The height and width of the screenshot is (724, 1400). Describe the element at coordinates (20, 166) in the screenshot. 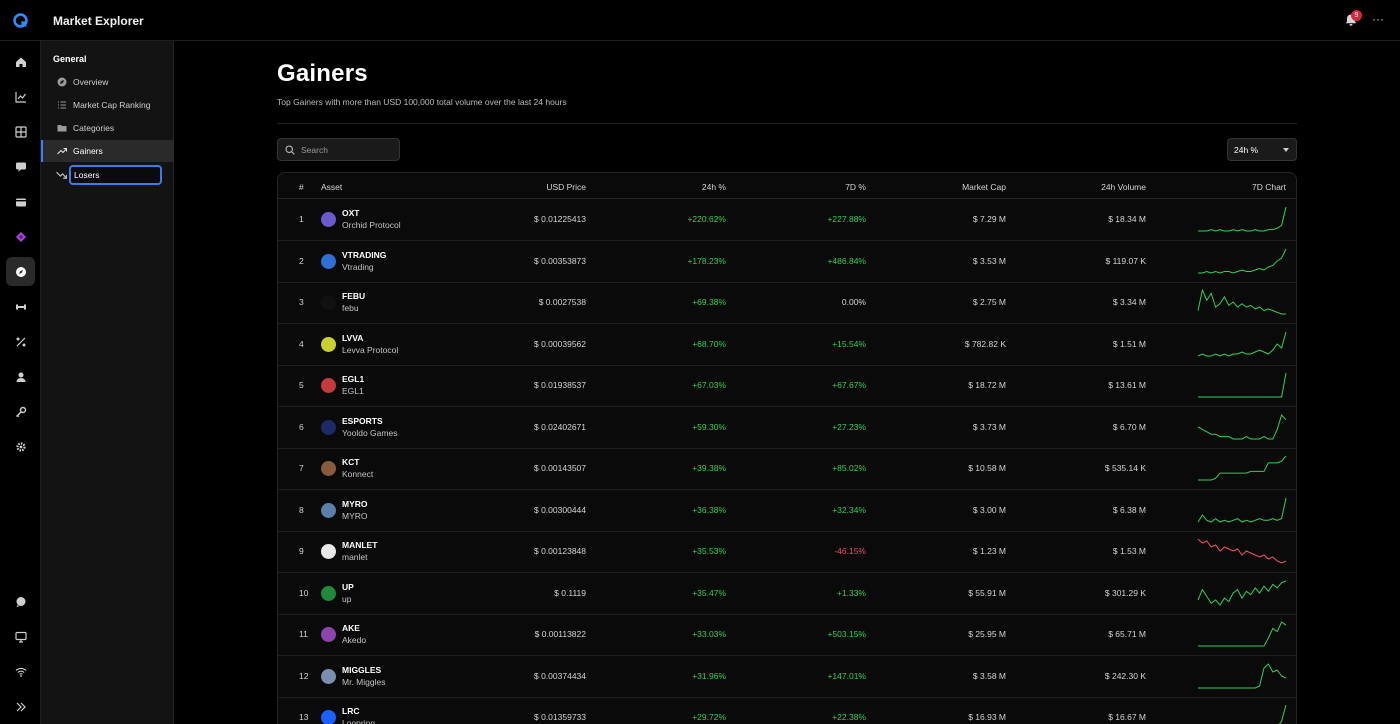

I see `message-icon` at that location.